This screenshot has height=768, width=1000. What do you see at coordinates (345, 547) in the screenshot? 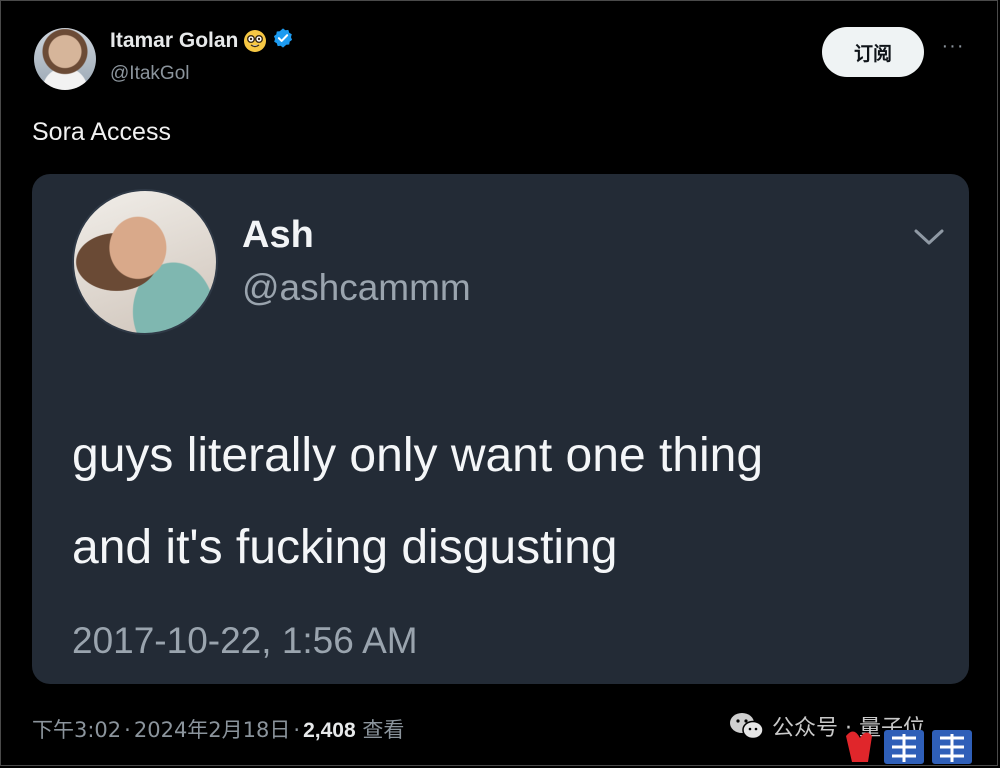
I see `quoted-body-line-2: and it's fucking disgusting` at bounding box center [345, 547].